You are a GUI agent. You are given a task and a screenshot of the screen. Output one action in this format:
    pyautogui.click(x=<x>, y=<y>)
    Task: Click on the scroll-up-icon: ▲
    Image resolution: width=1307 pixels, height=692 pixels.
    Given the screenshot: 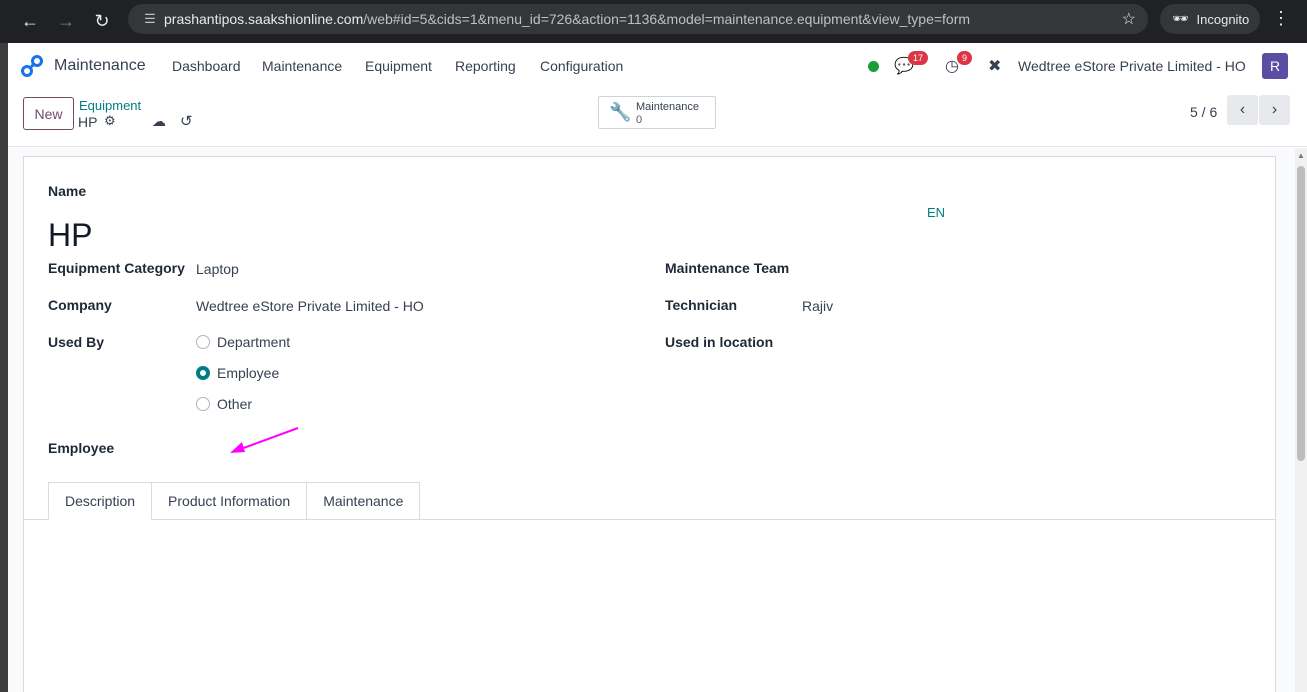 What is the action you would take?
    pyautogui.click(x=1301, y=155)
    